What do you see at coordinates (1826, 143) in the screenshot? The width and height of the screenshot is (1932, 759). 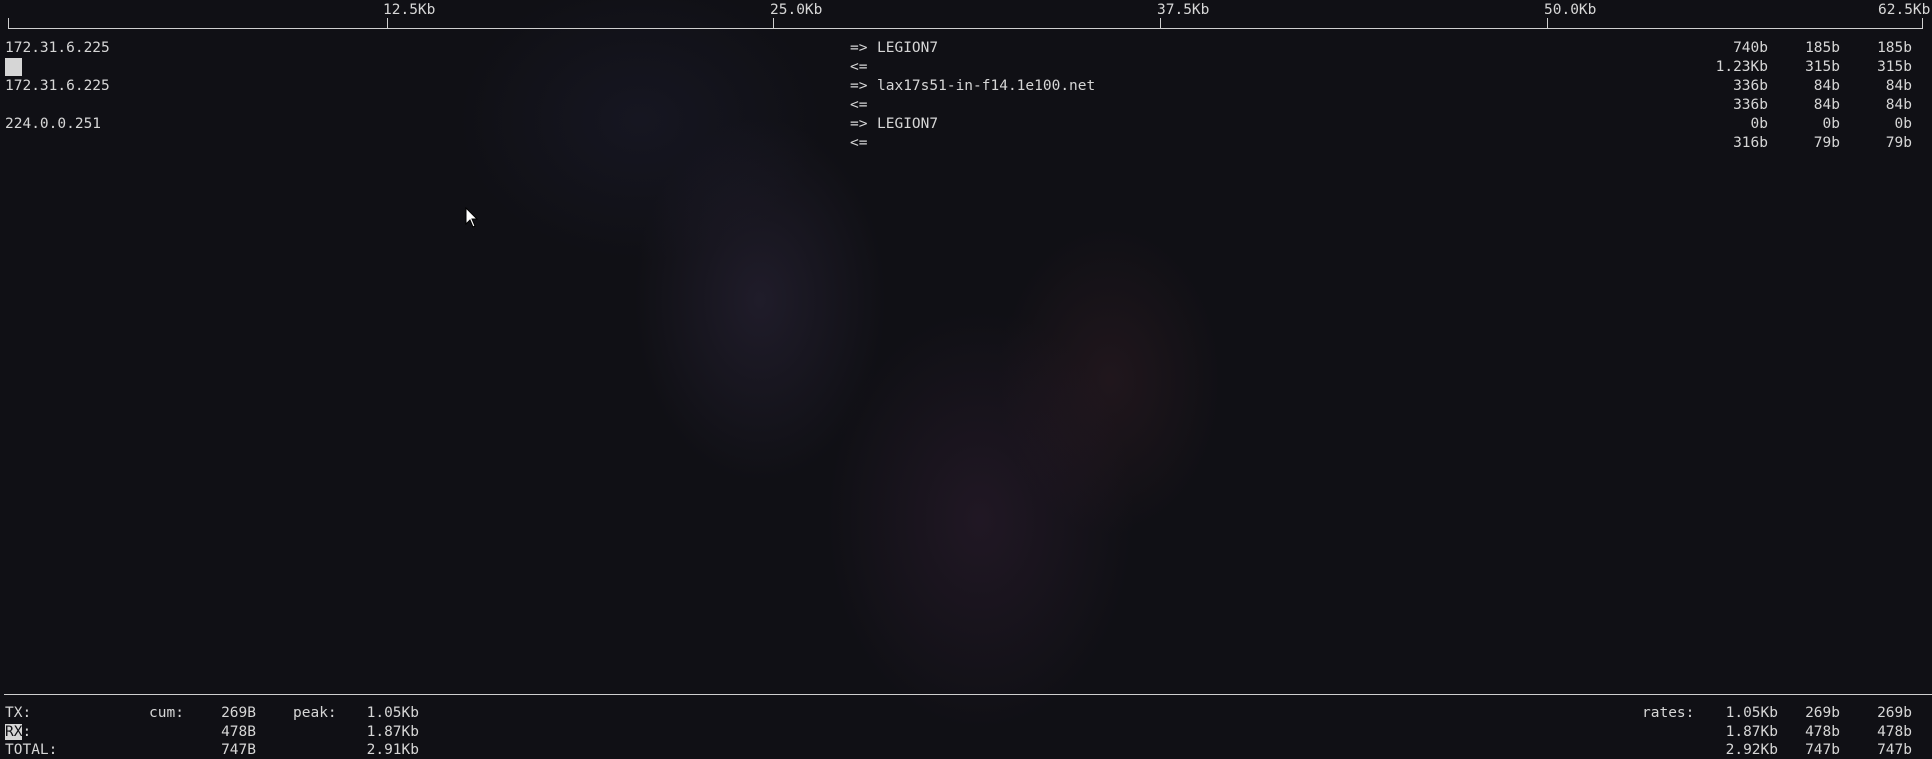 I see `rate-10s: 79b` at bounding box center [1826, 143].